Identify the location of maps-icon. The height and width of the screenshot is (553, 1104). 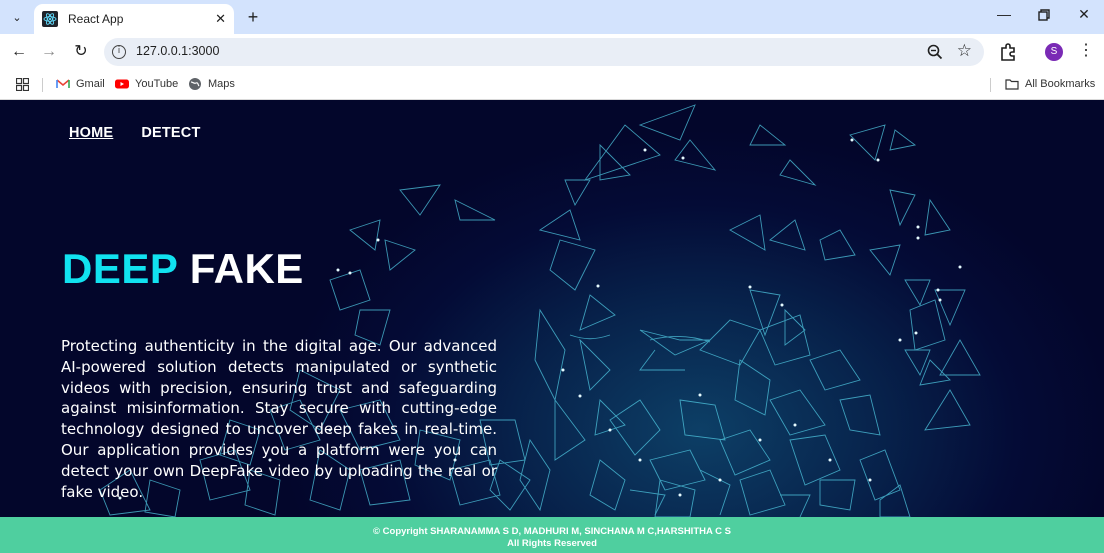
(195, 84).